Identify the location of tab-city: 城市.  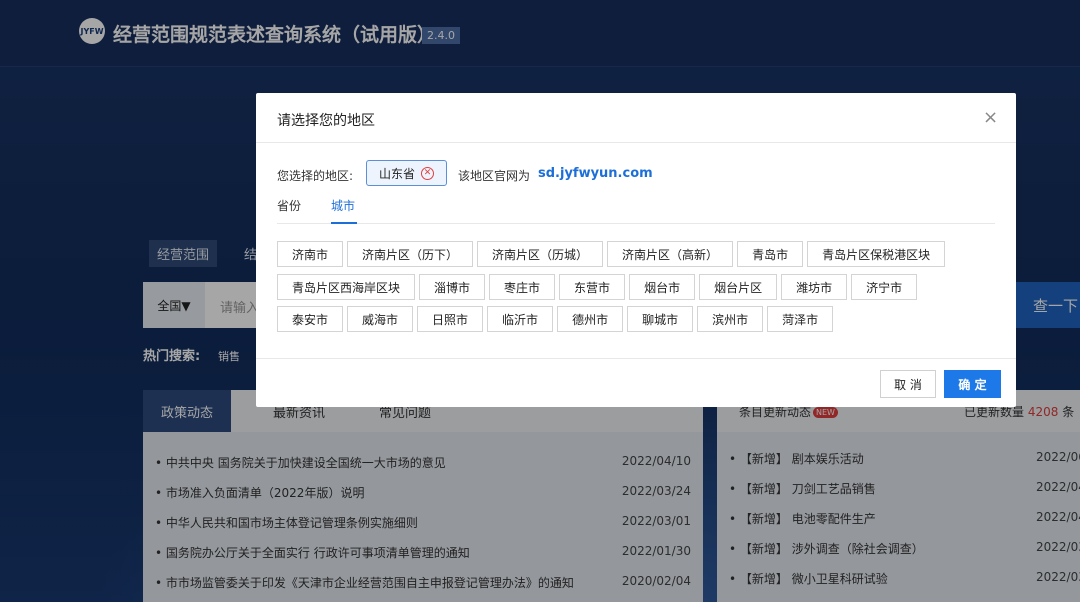
(343, 205).